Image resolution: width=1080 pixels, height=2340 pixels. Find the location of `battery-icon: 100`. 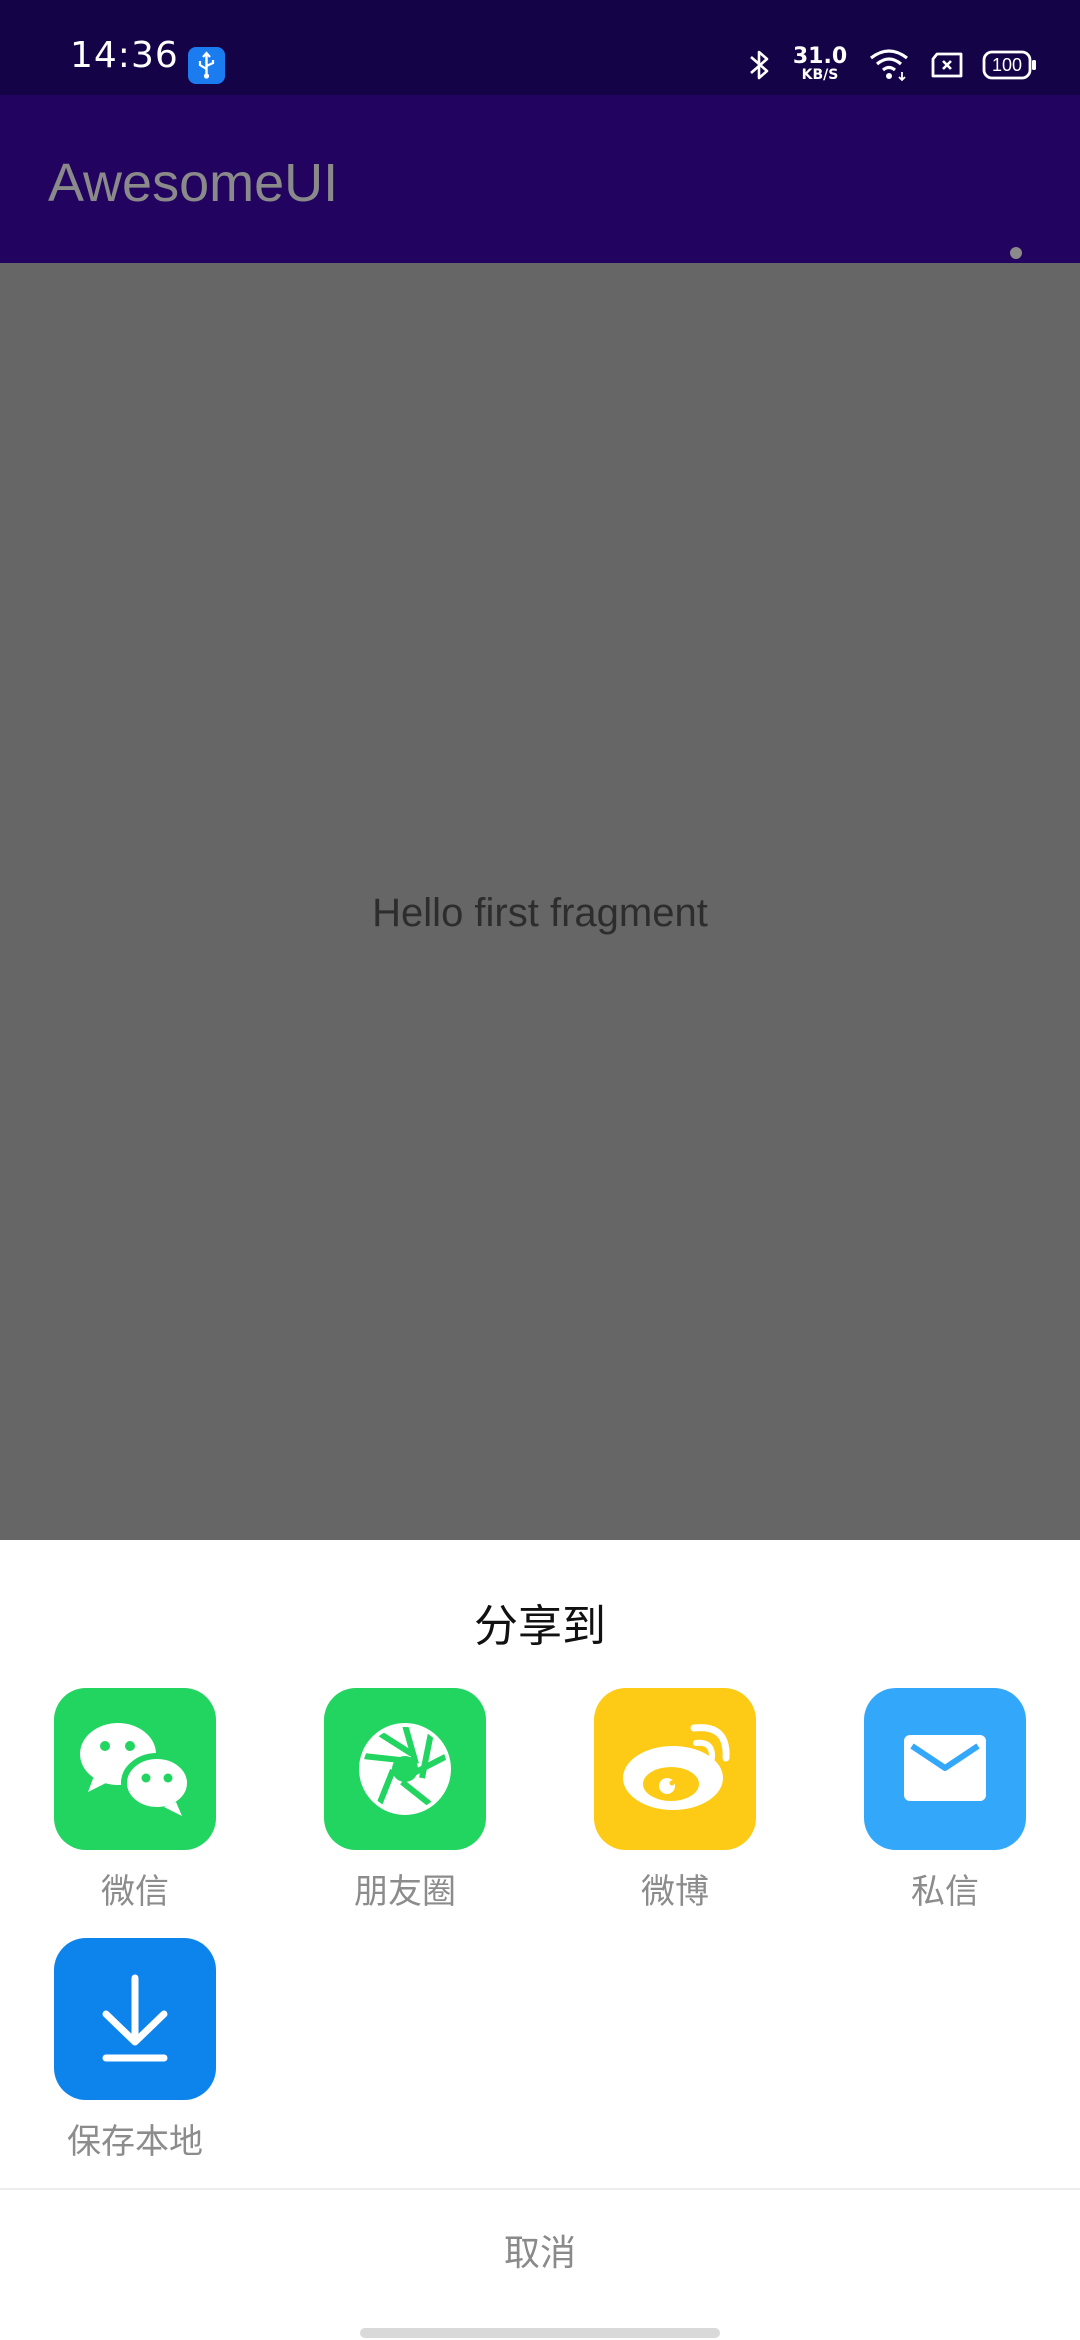

battery-icon: 100 is located at coordinates (1009, 65).